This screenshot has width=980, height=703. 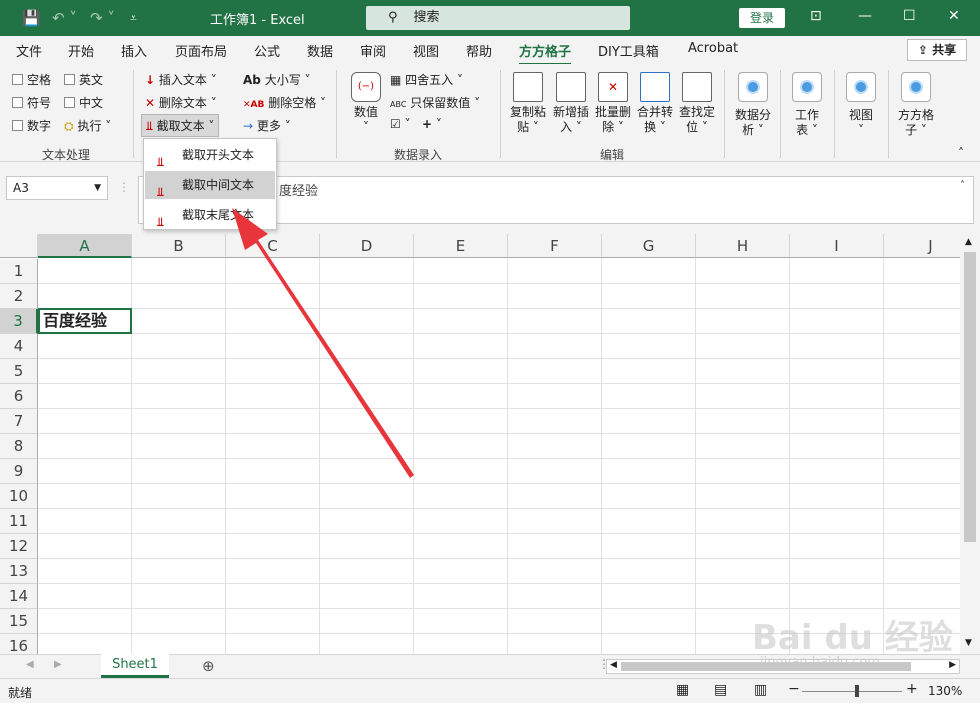 I want to click on checkbox-space: 空格, so click(x=31, y=79).